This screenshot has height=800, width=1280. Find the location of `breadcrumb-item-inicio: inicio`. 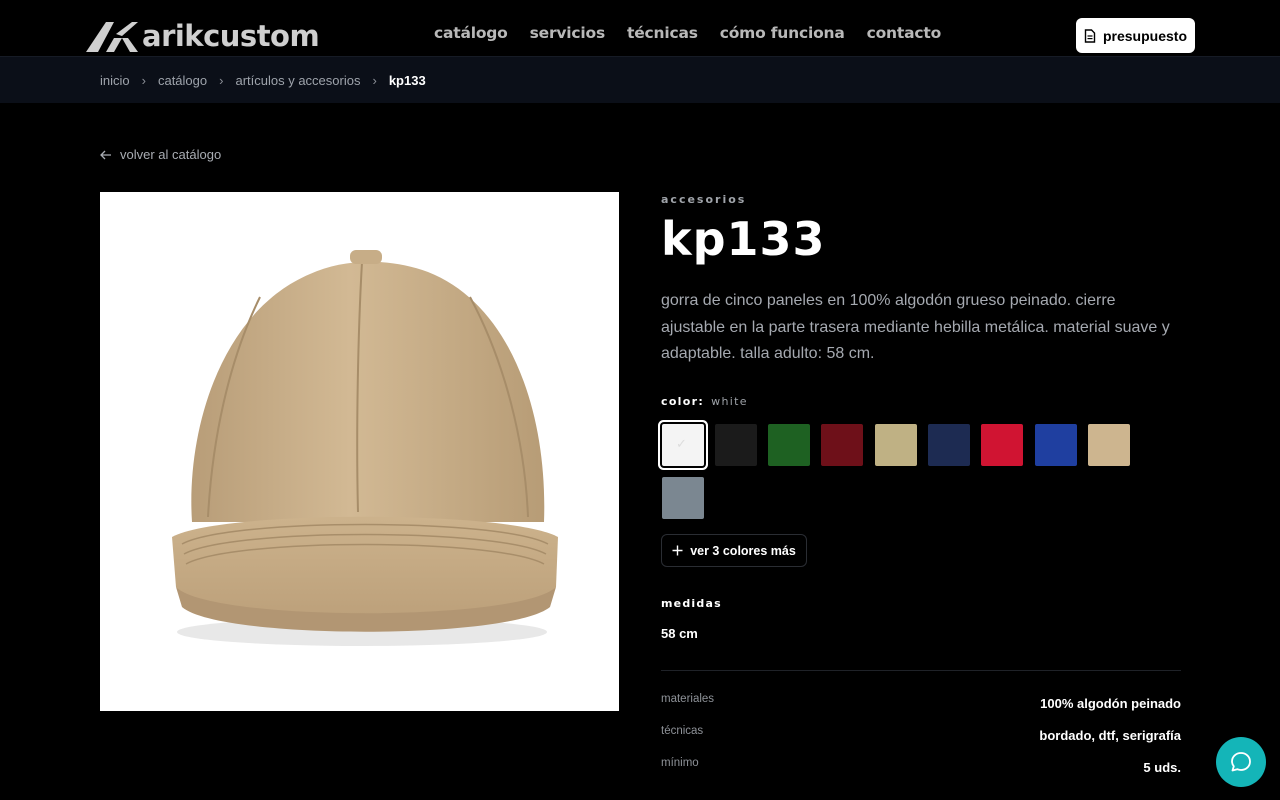

breadcrumb-item-inicio: inicio is located at coordinates (115, 80).